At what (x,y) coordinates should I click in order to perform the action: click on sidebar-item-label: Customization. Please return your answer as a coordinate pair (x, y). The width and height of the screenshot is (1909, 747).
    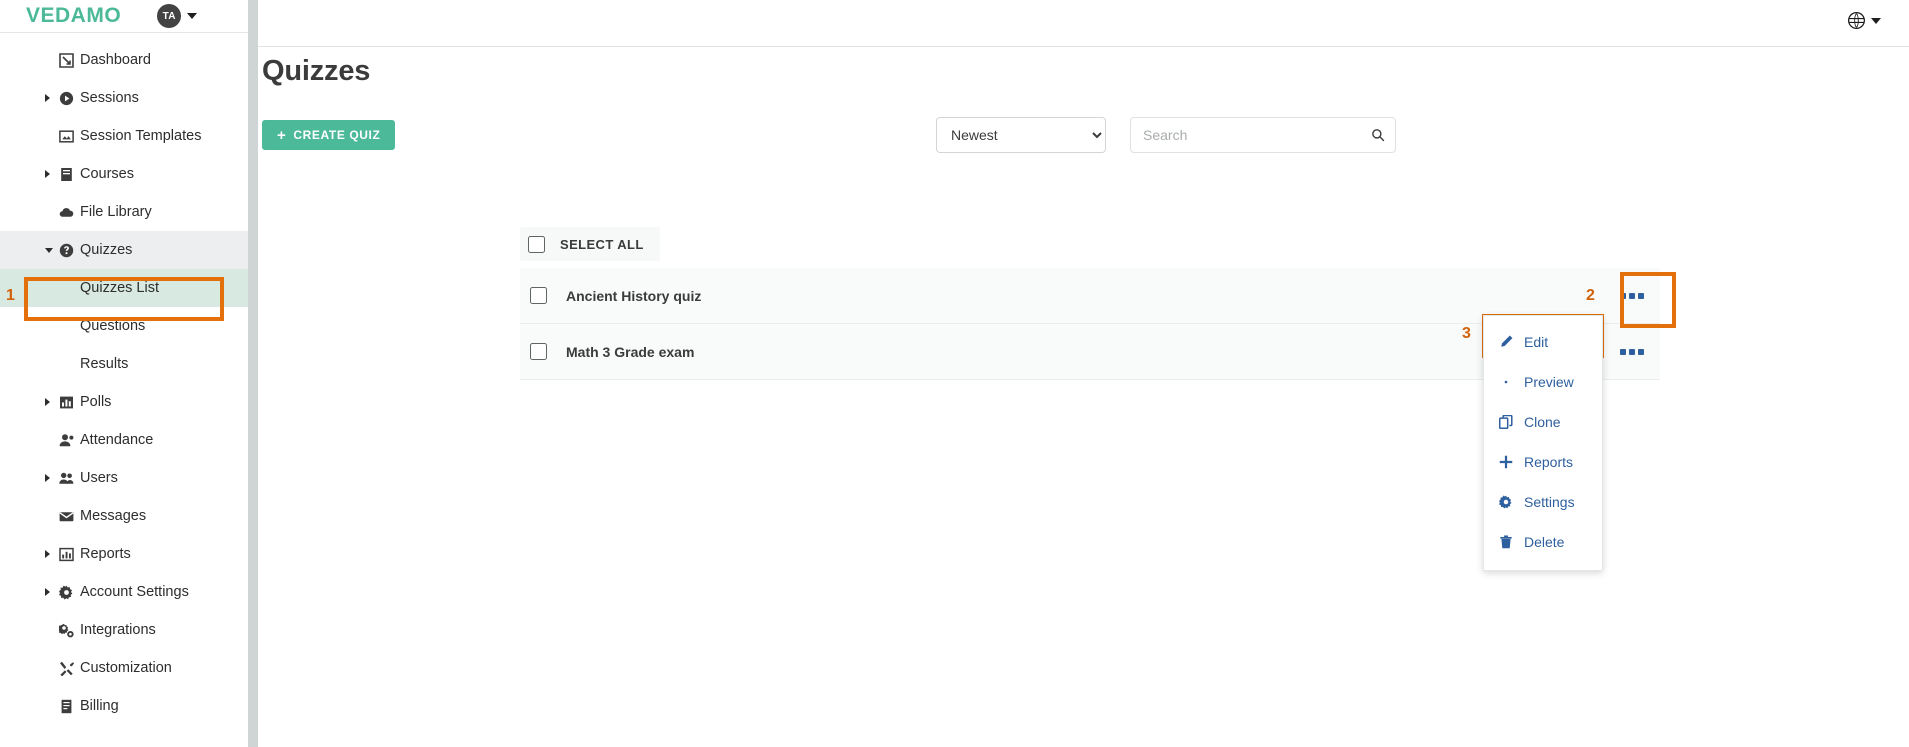
    Looking at the image, I should click on (126, 668).